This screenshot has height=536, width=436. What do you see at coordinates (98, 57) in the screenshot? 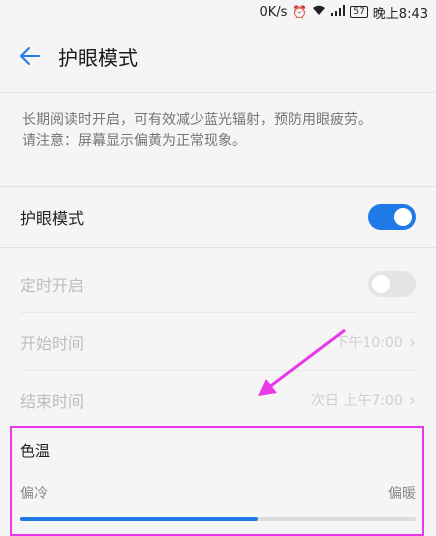
I see `page-title: 护眼模式` at bounding box center [98, 57].